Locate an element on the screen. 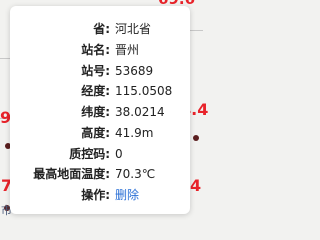  station-id-value: 53689 is located at coordinates (134, 71).